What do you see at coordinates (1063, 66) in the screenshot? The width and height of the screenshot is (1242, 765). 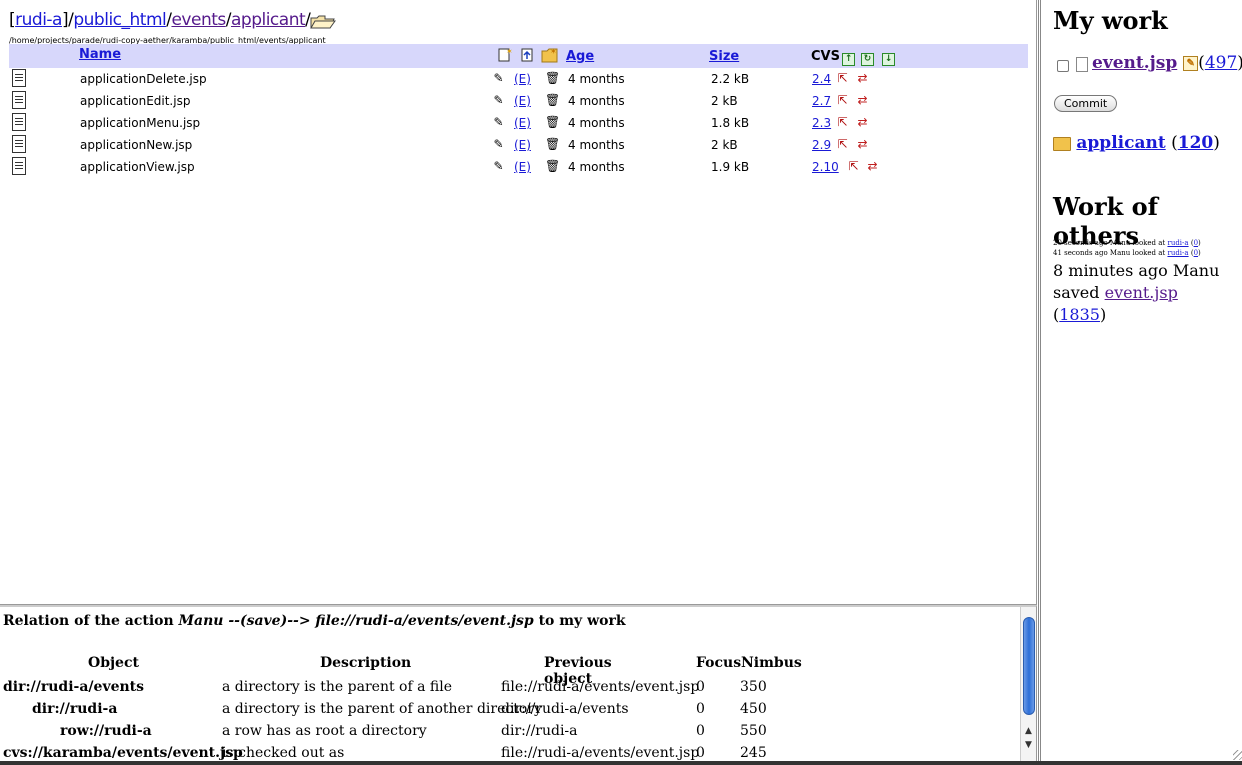 I see `work-file-checkbox` at bounding box center [1063, 66].